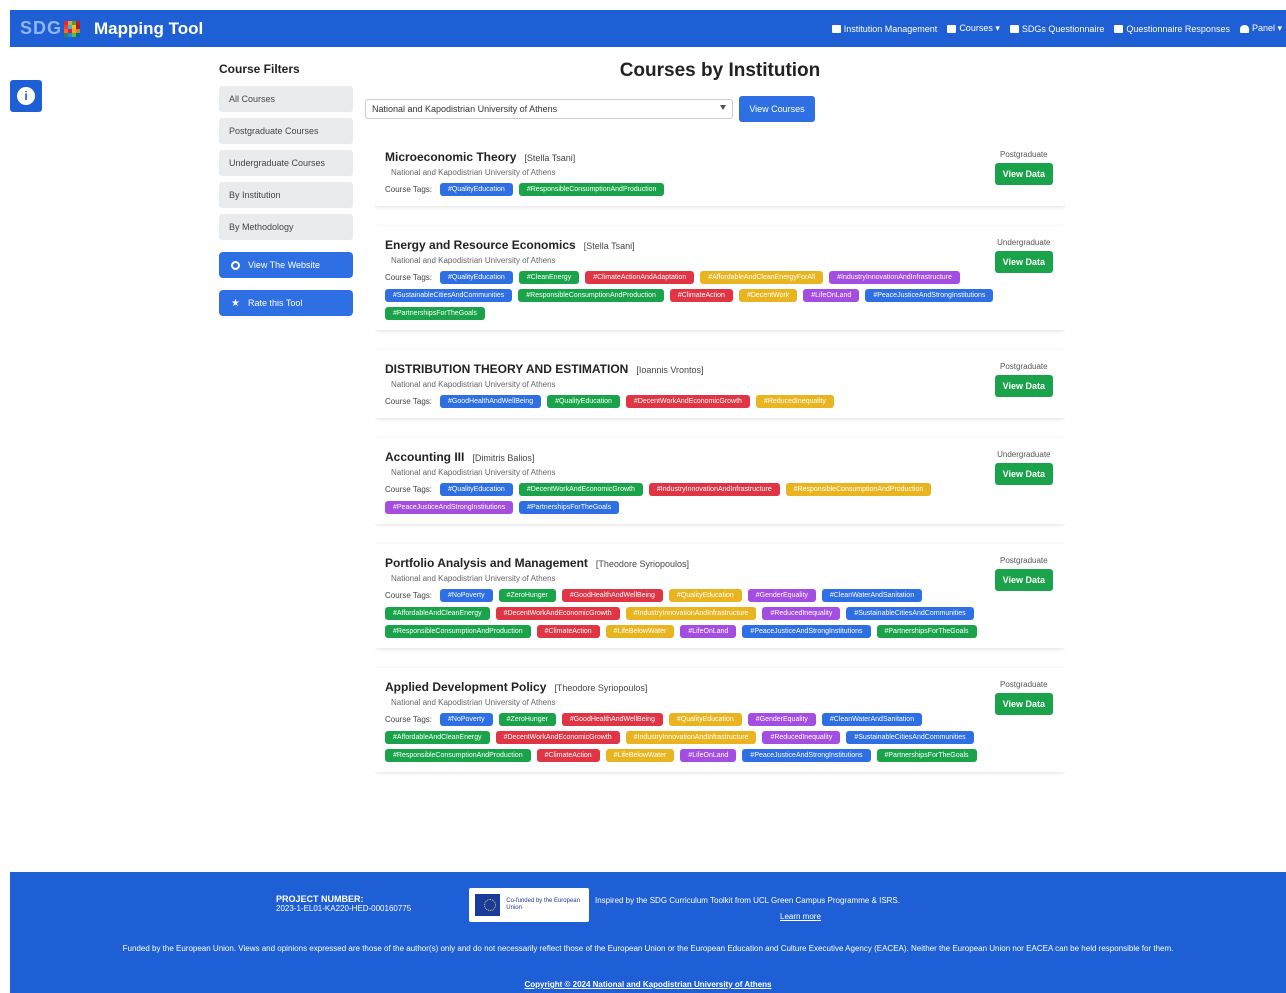  I want to click on course-level: Postgraduate, so click(1024, 366).